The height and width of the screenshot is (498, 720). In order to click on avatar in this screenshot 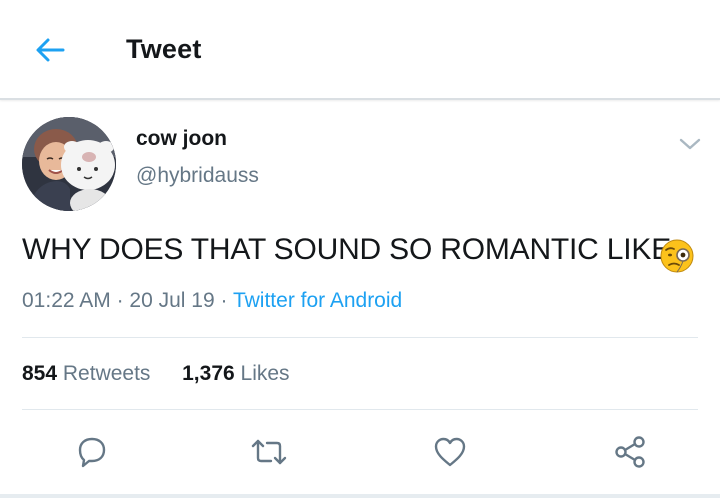, I will do `click(69, 164)`.